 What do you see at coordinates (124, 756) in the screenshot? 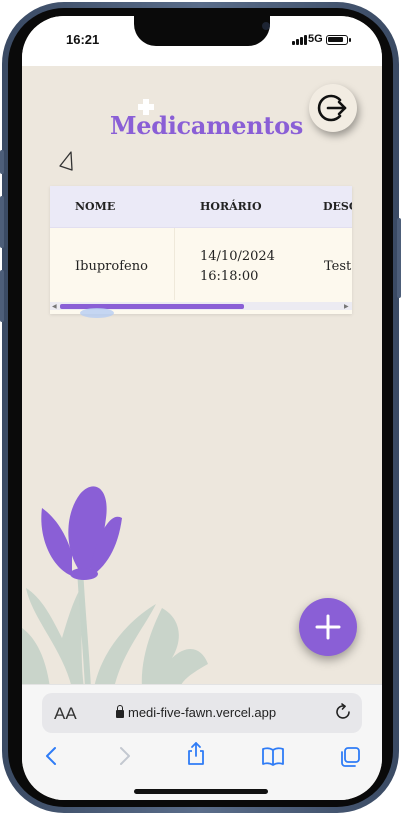
I see `forward-icon` at bounding box center [124, 756].